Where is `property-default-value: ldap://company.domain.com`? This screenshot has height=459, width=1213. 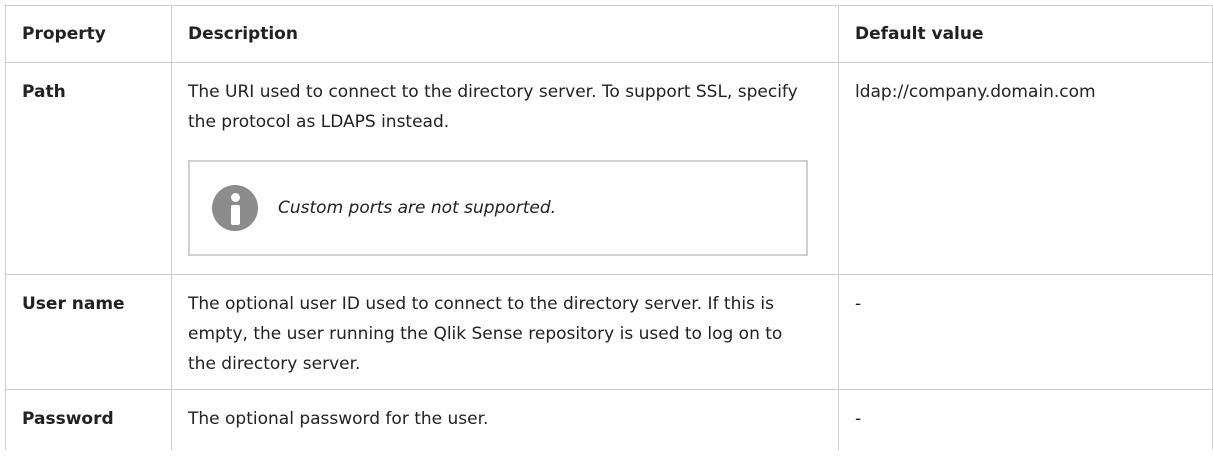 property-default-value: ldap://company.domain.com is located at coordinates (1025, 168).